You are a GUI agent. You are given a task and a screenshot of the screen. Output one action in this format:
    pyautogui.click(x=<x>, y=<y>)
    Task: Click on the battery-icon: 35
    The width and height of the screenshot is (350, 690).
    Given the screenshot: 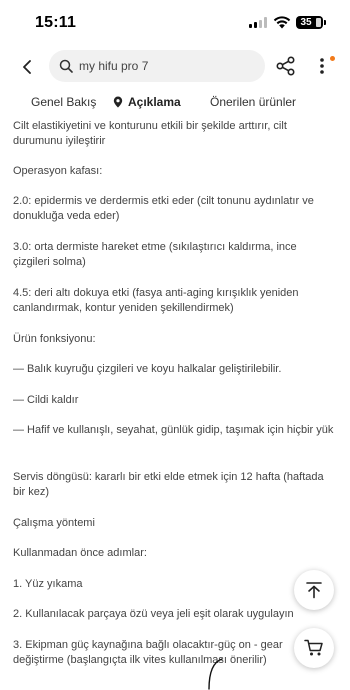 What is the action you would take?
    pyautogui.click(x=311, y=22)
    